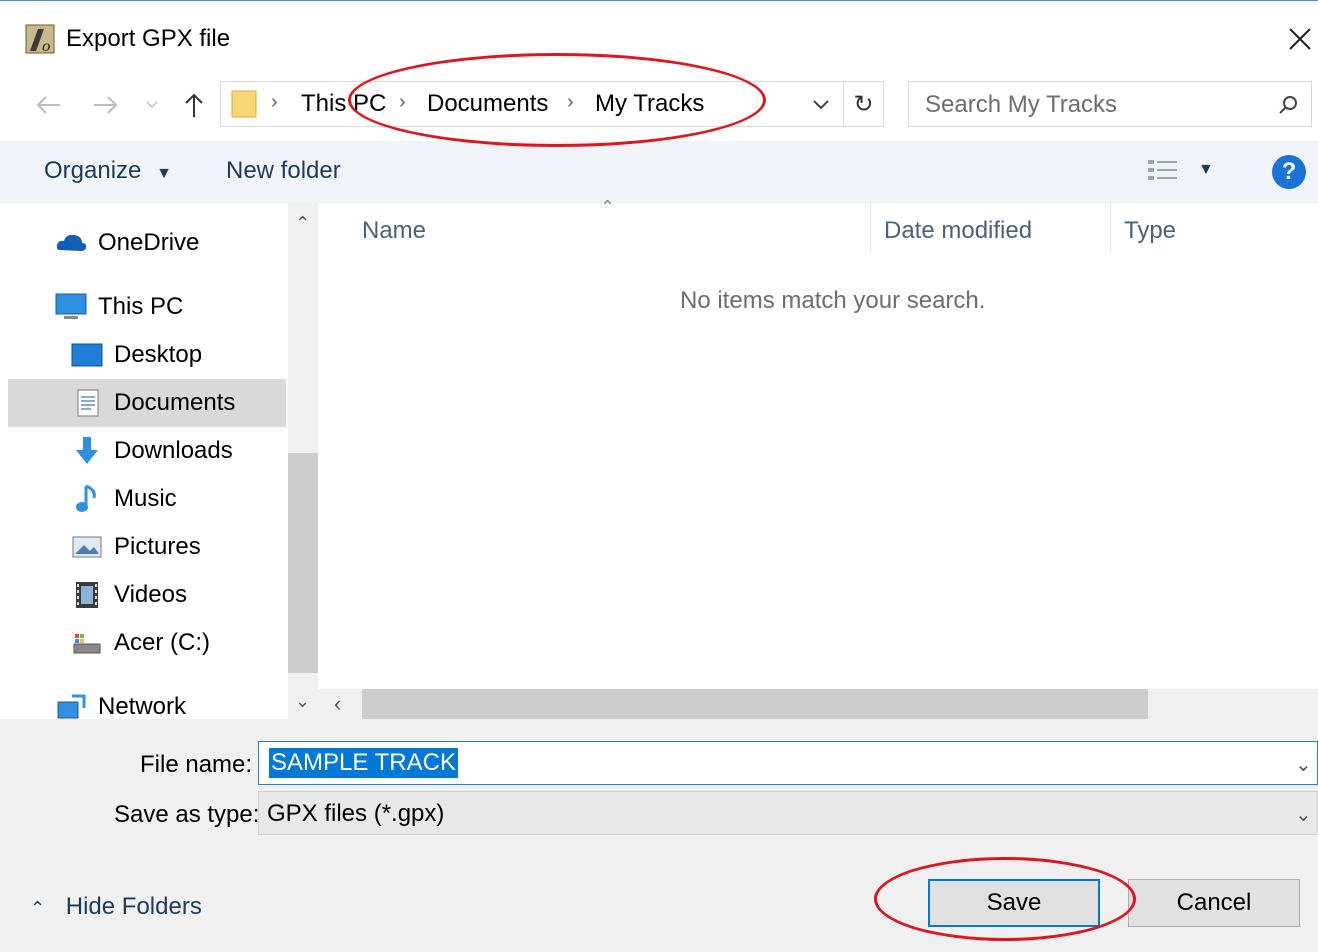 This screenshot has height=952, width=1318. I want to click on organize-label: Organize, so click(93, 170).